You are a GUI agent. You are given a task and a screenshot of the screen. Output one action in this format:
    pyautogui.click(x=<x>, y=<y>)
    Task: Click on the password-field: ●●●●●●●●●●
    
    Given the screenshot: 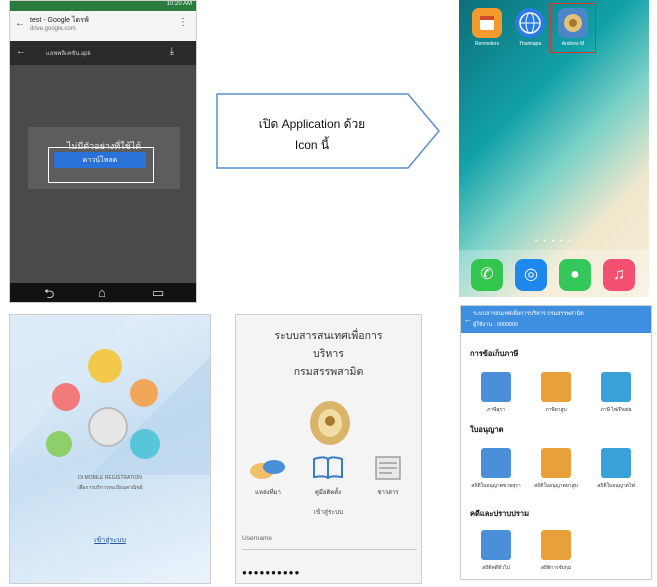 What is the action you would take?
    pyautogui.click(x=329, y=575)
    